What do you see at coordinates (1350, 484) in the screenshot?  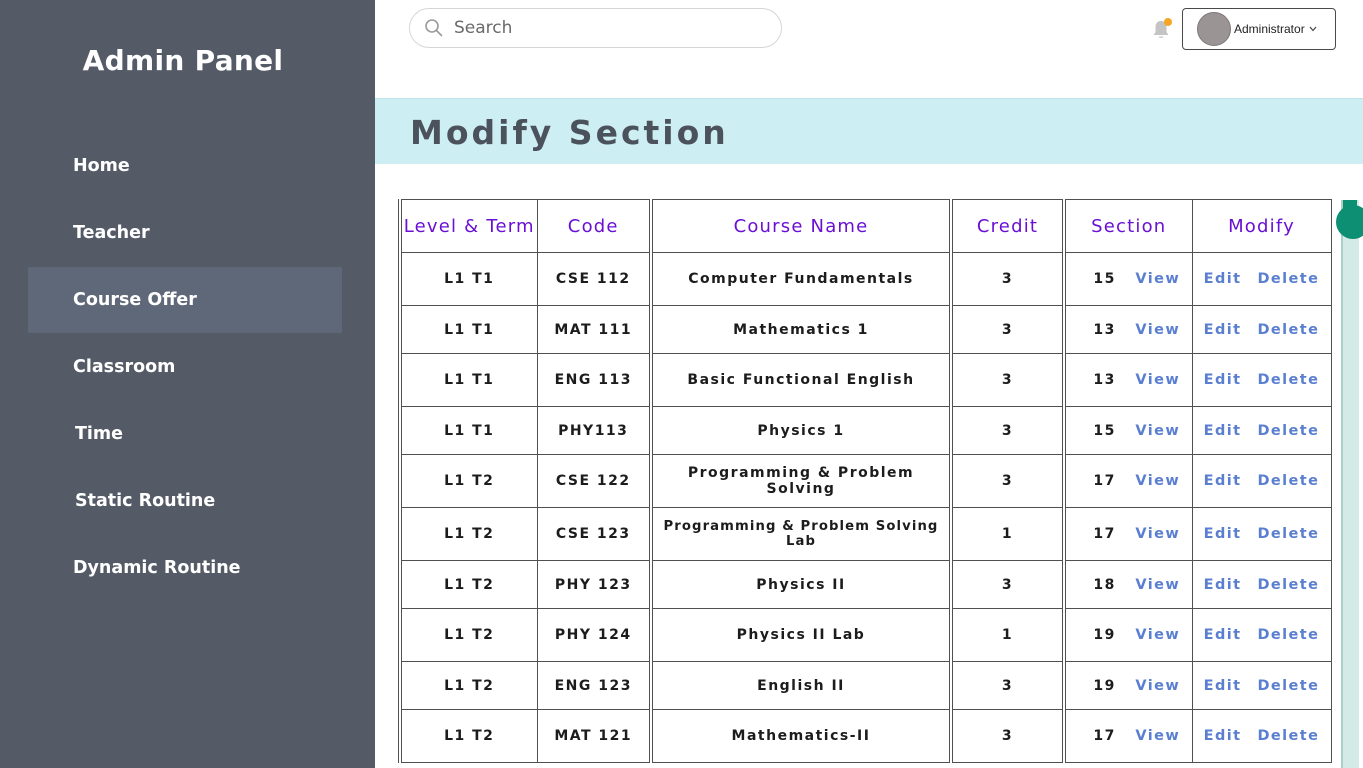 I see `scrollbar-track` at bounding box center [1350, 484].